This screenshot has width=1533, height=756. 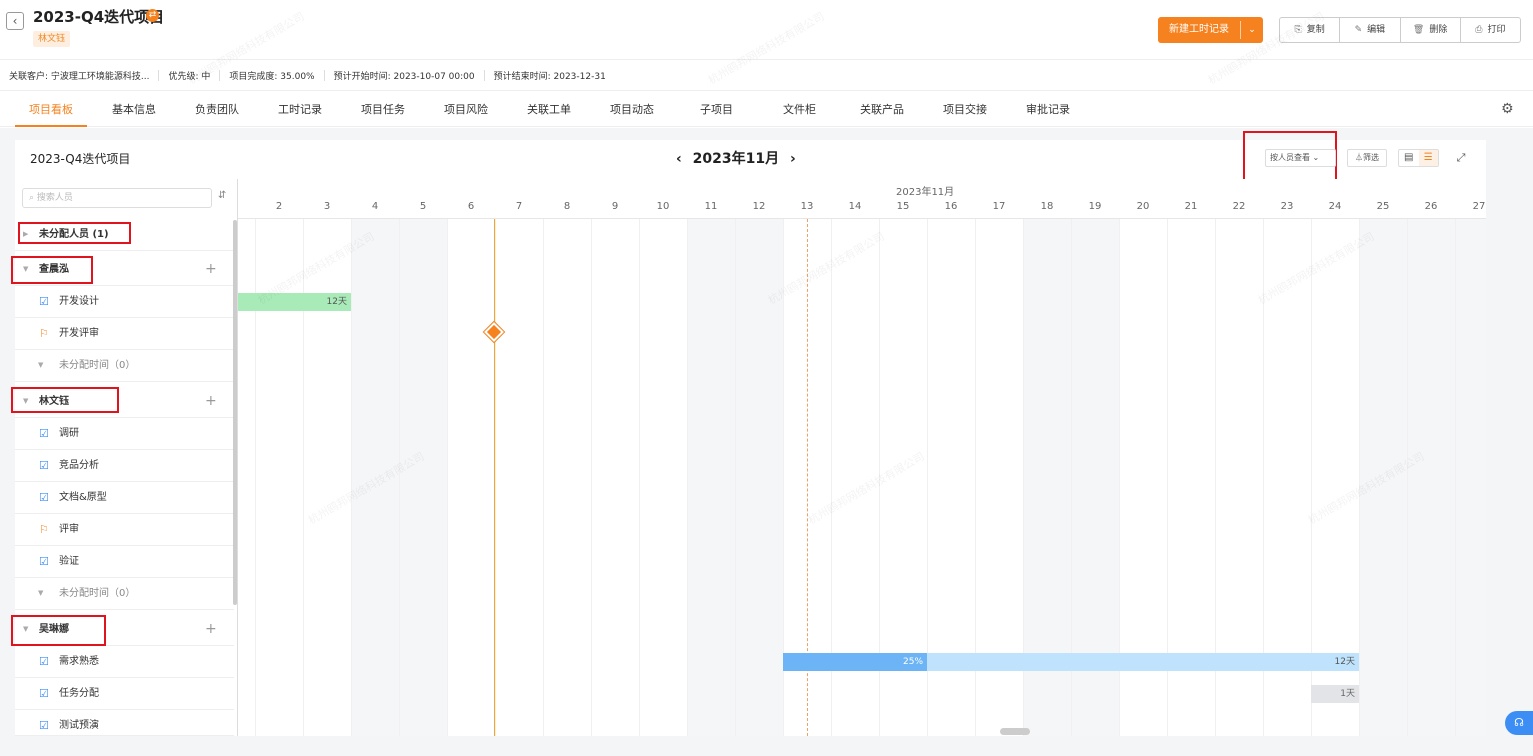 I want to click on tab-activity: 项目动态, so click(x=632, y=110).